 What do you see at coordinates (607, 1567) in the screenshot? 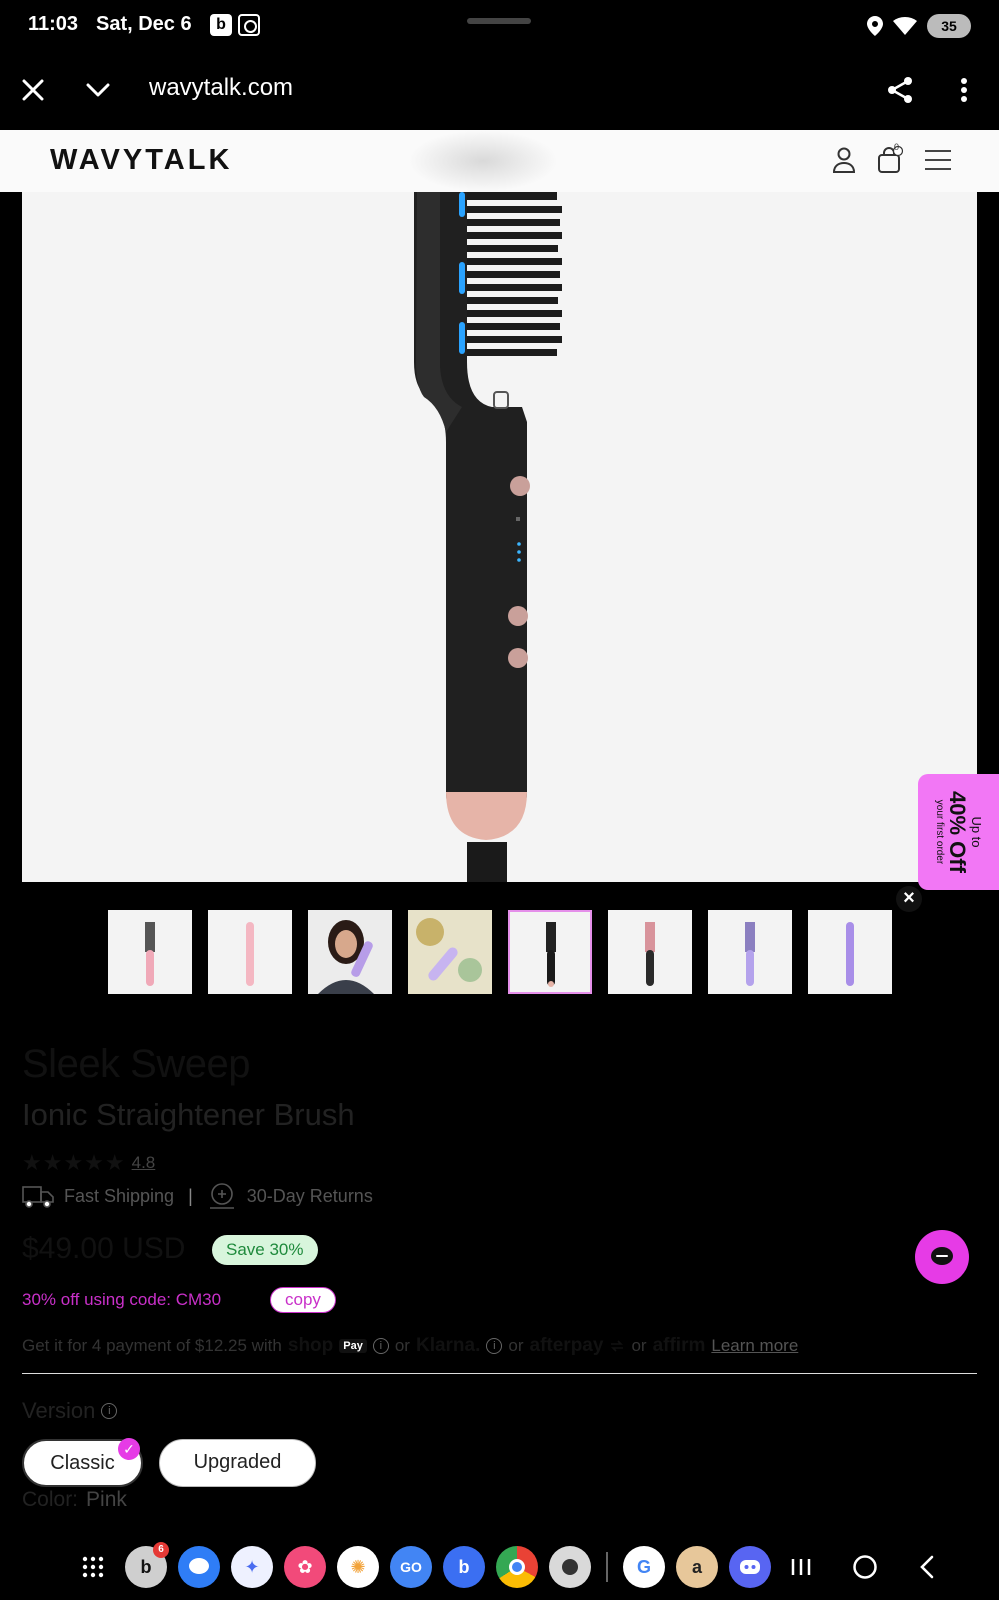
I see `dock-separator` at bounding box center [607, 1567].